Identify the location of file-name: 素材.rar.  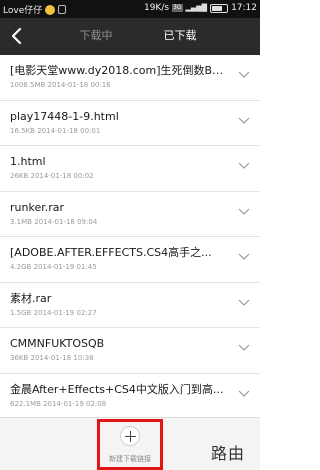
(31, 298).